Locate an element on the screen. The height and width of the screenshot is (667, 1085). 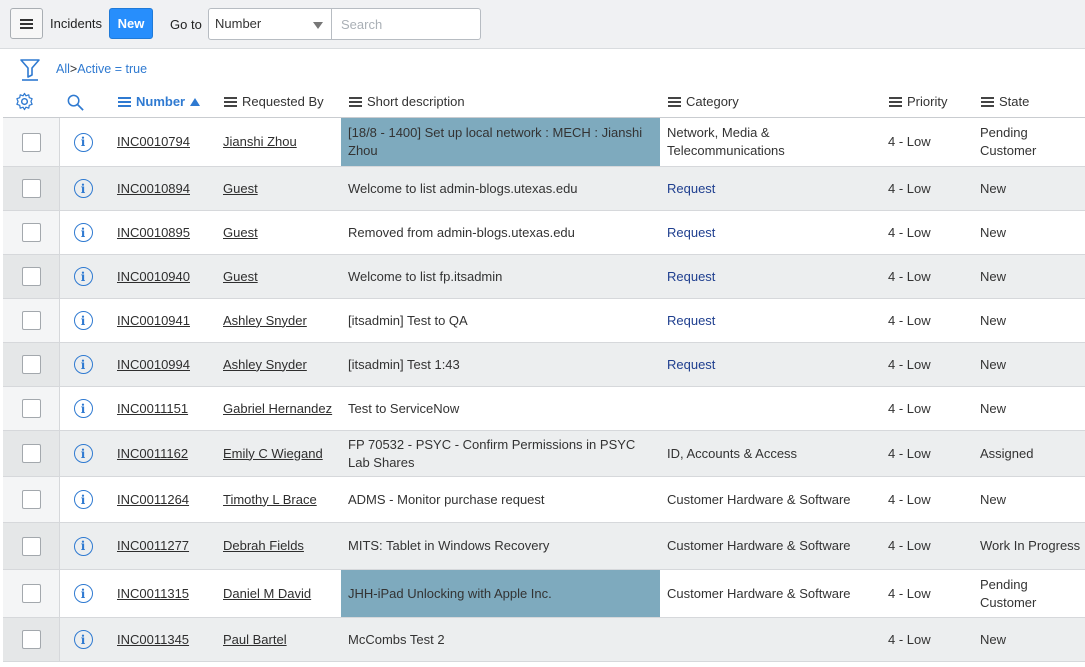
column-number: Number is located at coordinates (159, 101).